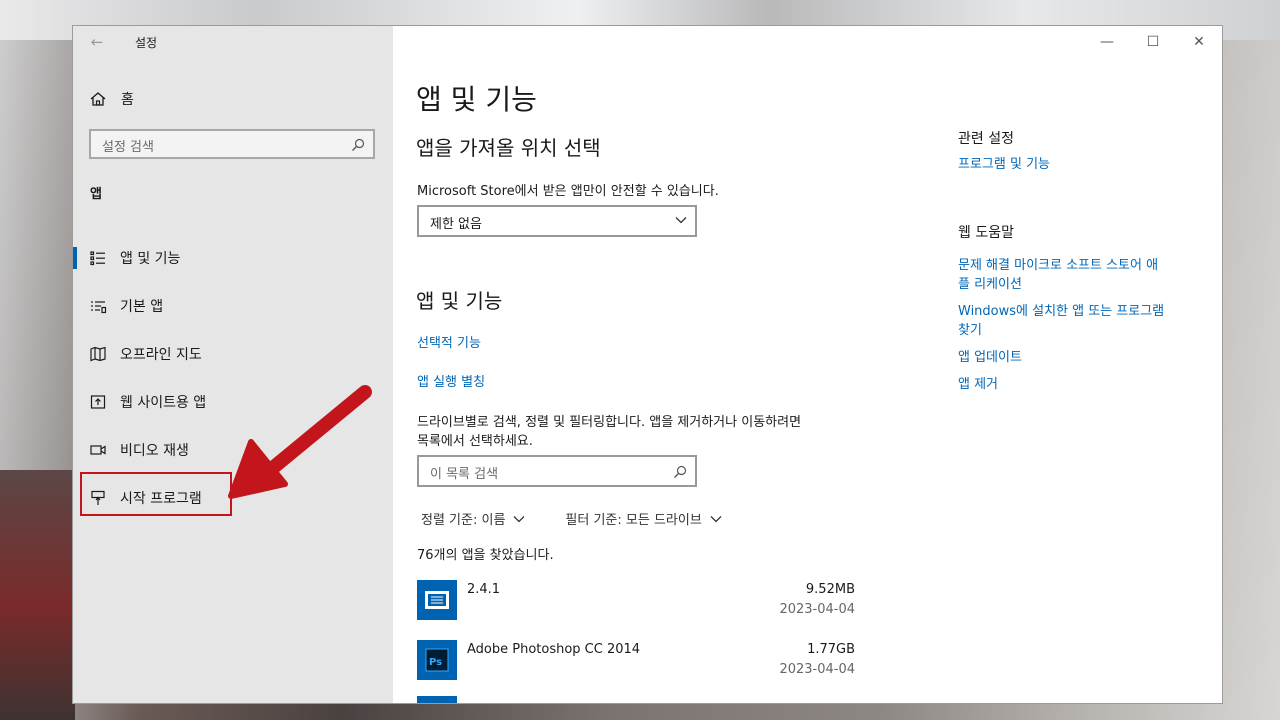 The height and width of the screenshot is (720, 1280). What do you see at coordinates (437, 600) in the screenshot?
I see `app-window-icon` at bounding box center [437, 600].